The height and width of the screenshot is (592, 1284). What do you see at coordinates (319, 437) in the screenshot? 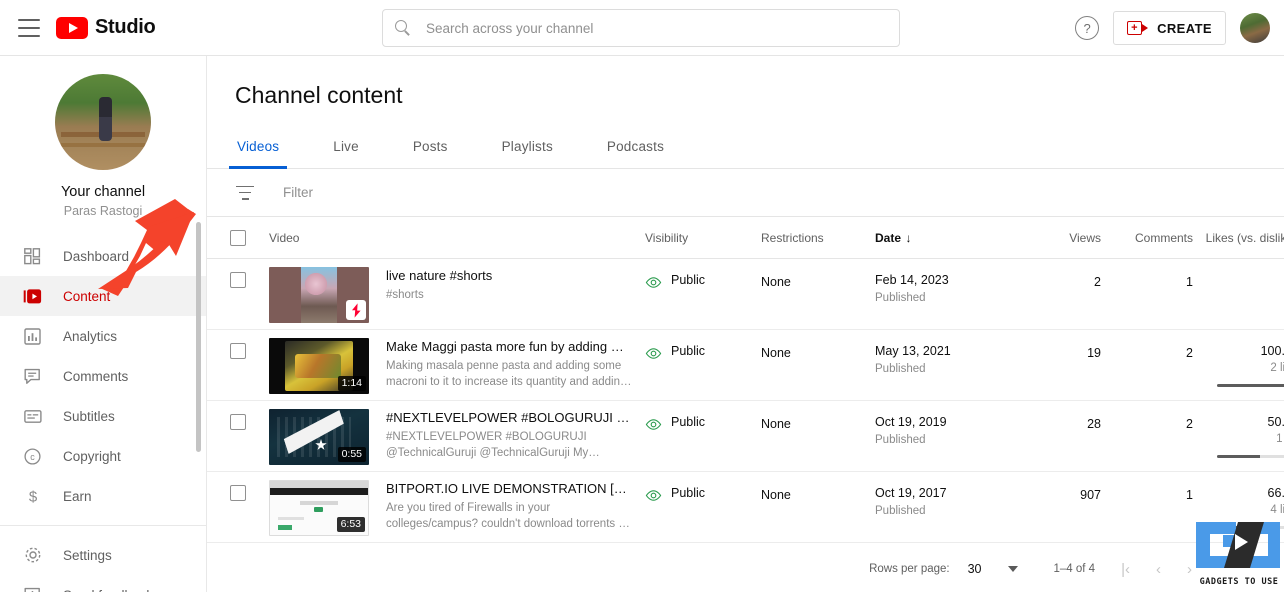
I see `video-thumbnail: 0:55` at bounding box center [319, 437].